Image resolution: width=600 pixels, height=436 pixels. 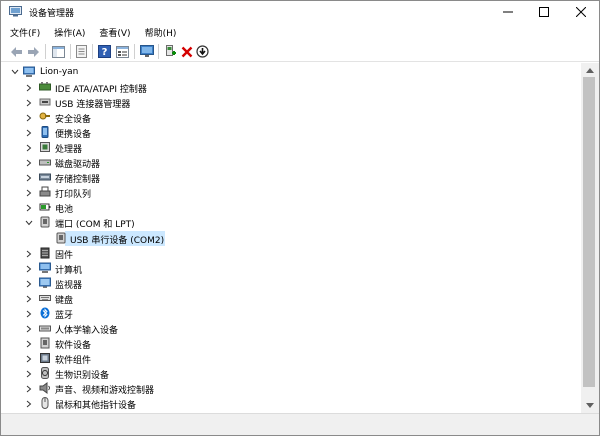 What do you see at coordinates (59, 72) in the screenshot?
I see `tree-root-label: Lion-yan` at bounding box center [59, 72].